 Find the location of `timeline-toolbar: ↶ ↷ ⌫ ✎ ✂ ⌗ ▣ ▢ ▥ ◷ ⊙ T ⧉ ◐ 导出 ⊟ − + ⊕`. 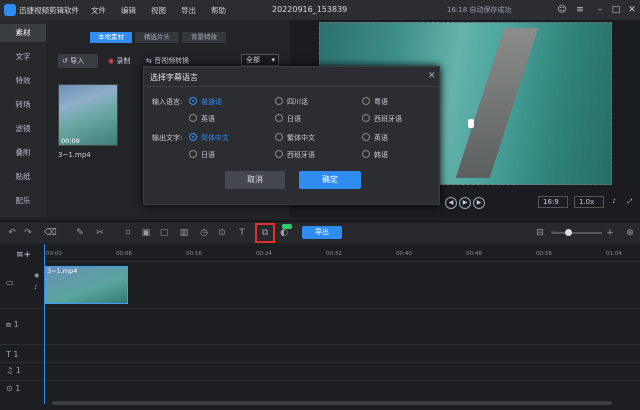

timeline-toolbar: ↶ ↷ ⌫ ✎ ✂ ⌗ ▣ ▢ ▥ ◷ ⊙ T ⧉ ◐ 导出 ⊟ − + ⊕ is located at coordinates (320, 232).